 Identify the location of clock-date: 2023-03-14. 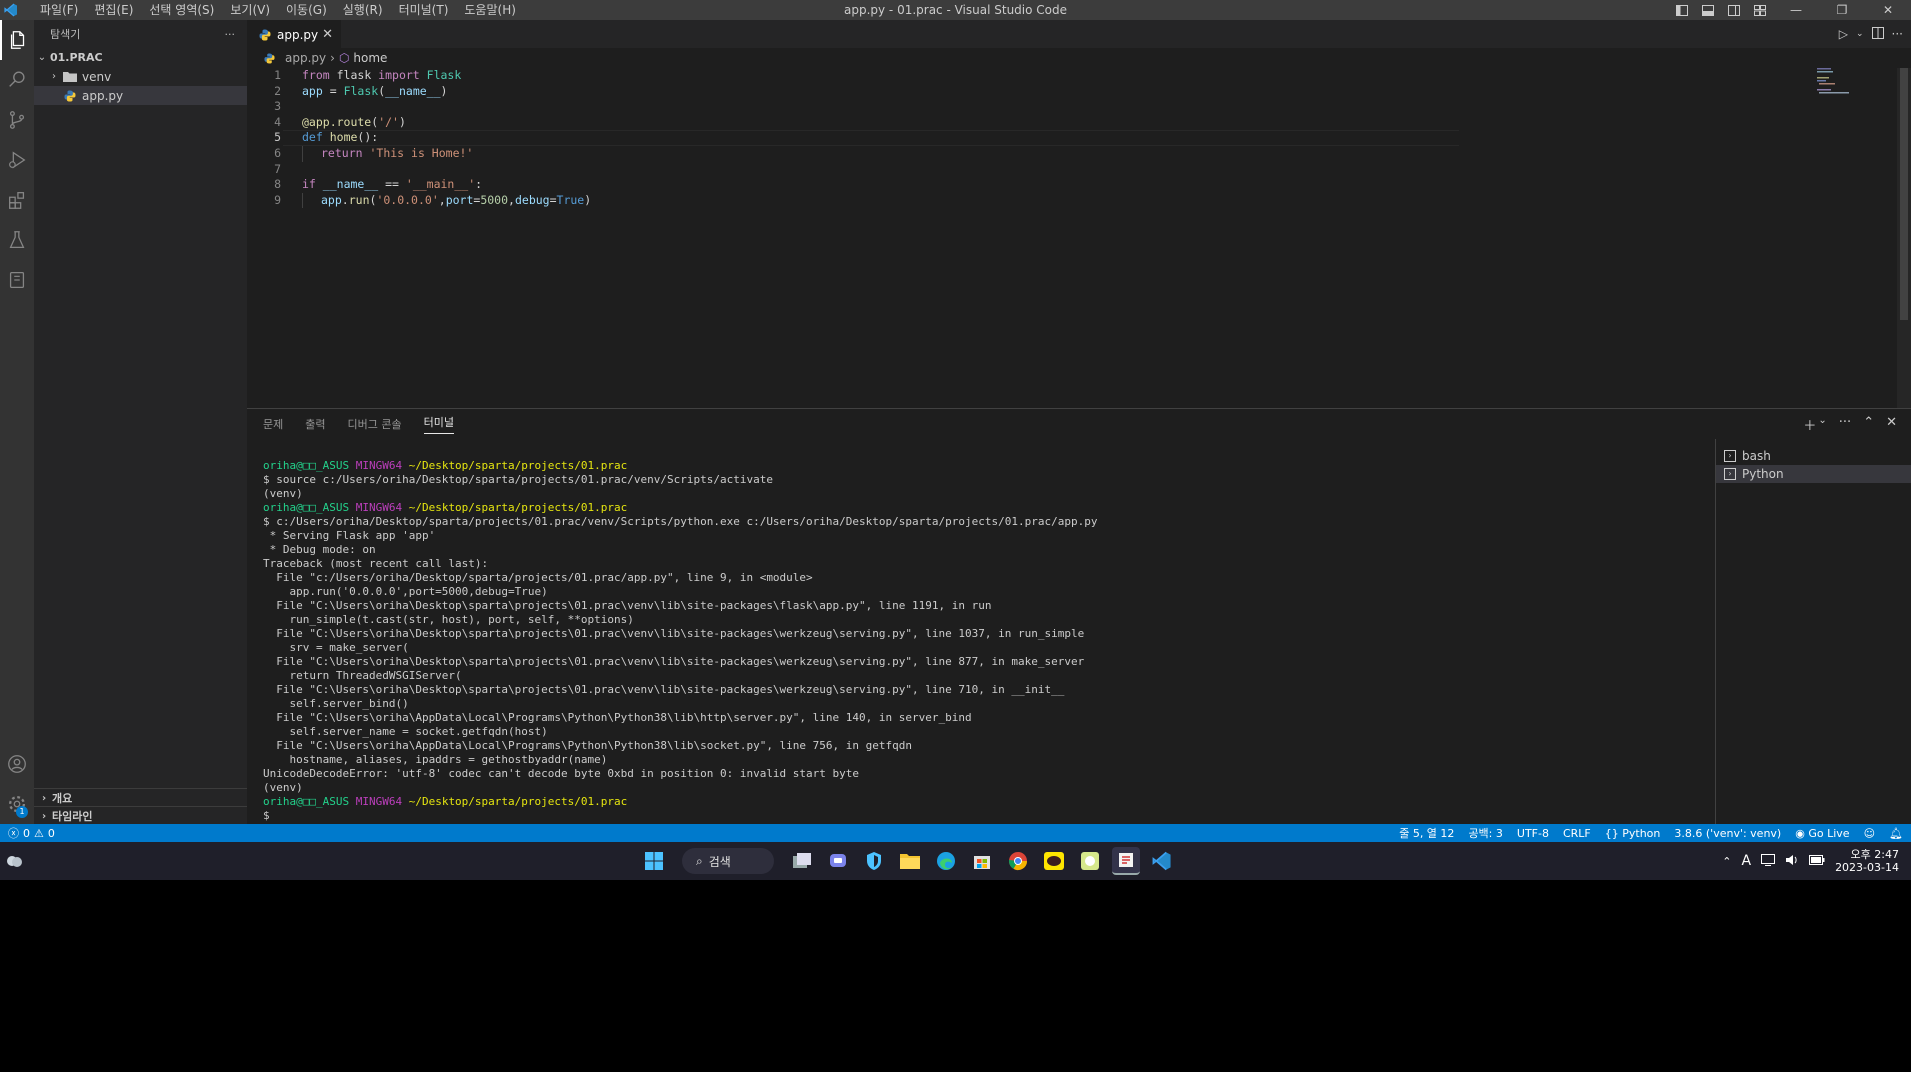
(1867, 867).